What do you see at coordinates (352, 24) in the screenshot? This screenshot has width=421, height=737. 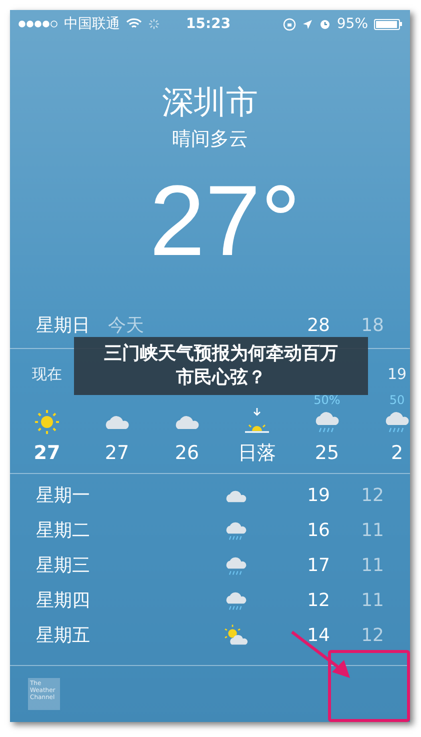 I see `battery-percentage: 95%` at bounding box center [352, 24].